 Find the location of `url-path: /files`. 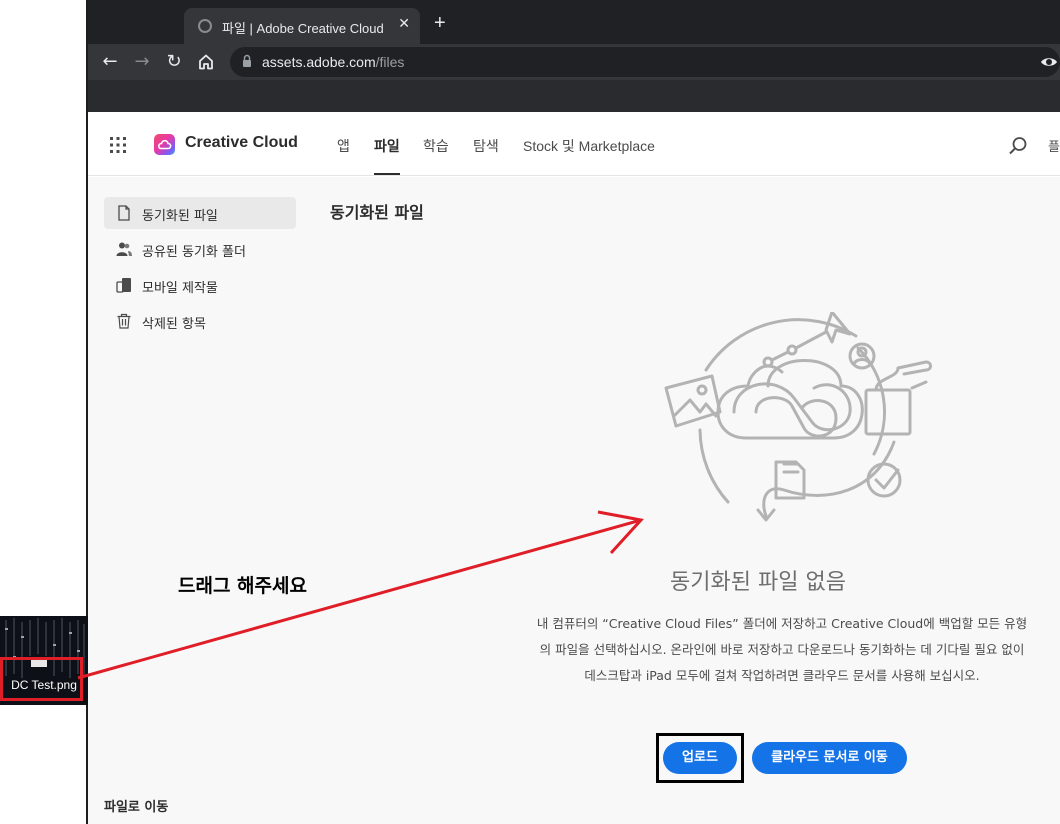

url-path: /files is located at coordinates (390, 62).